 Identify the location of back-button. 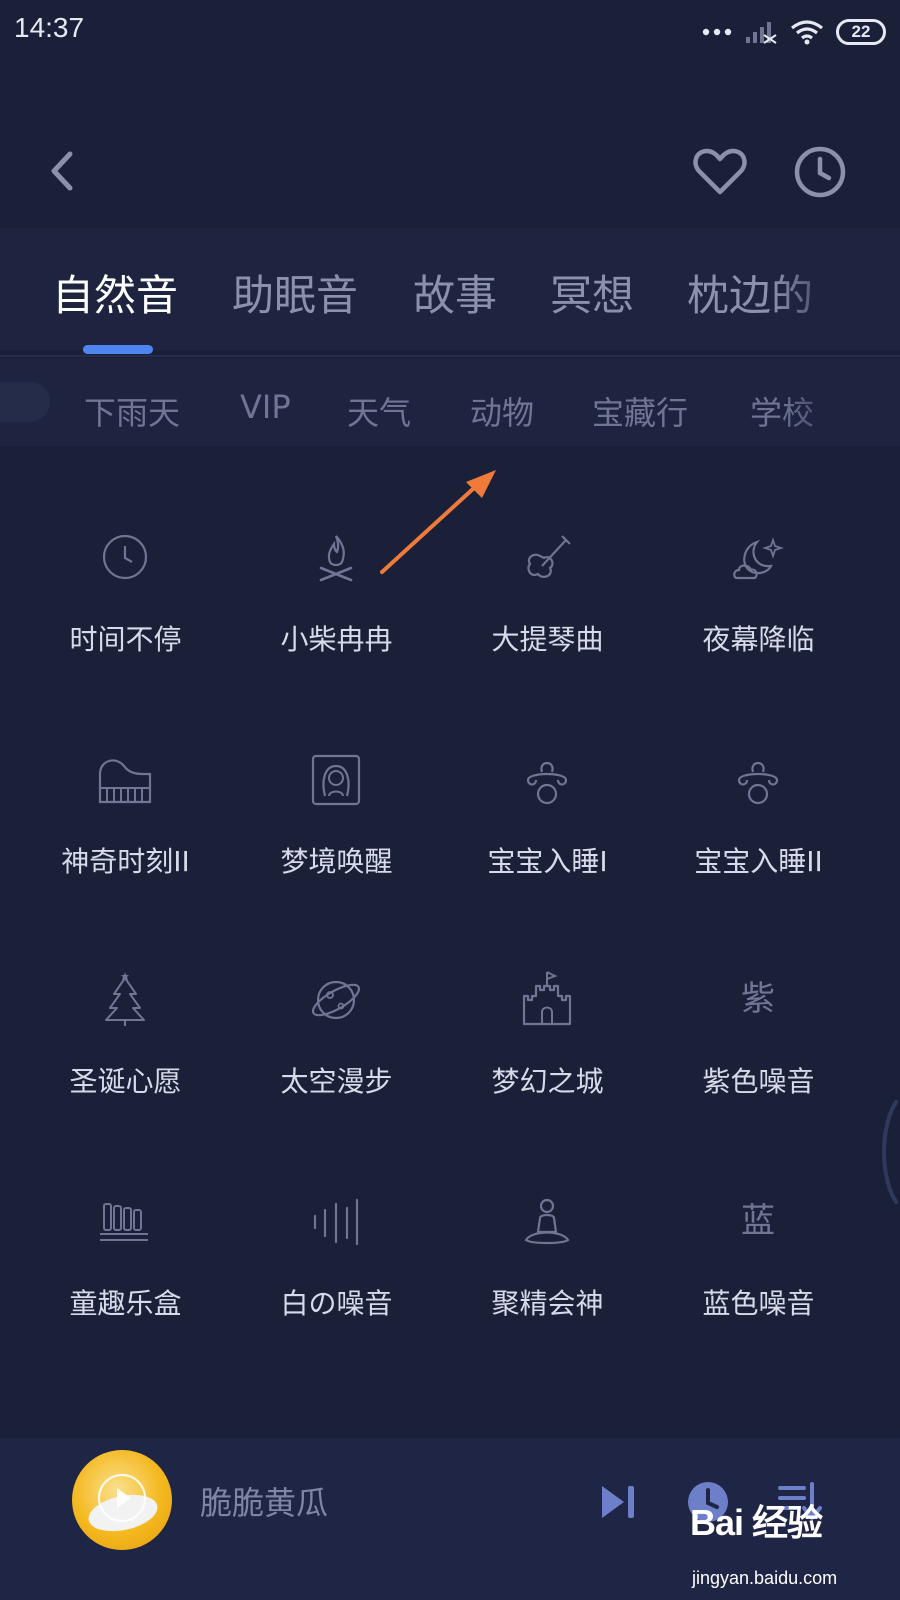
(63, 171).